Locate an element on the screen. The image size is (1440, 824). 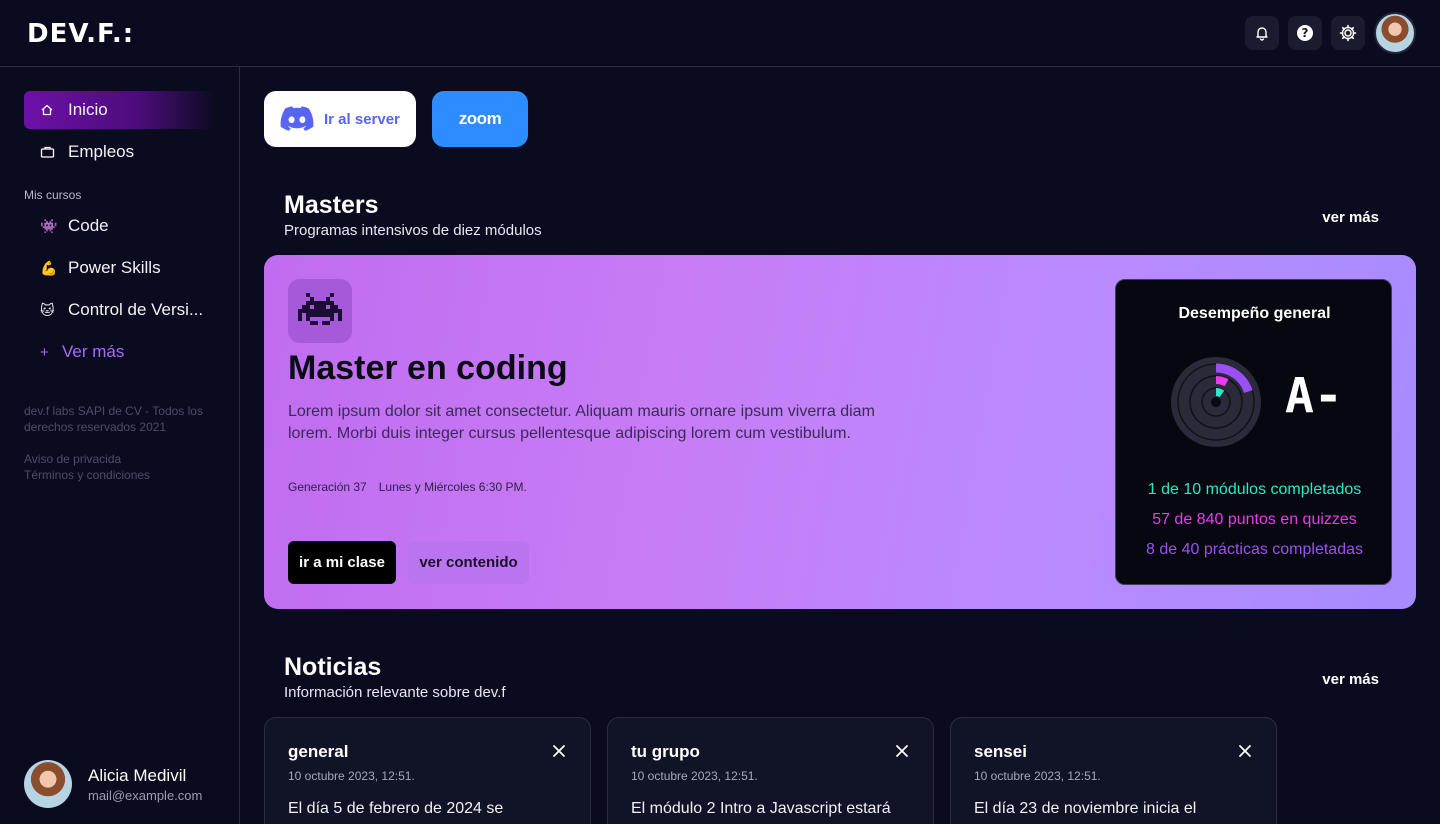
sidebar-course-power-skills: 💪 Power Skills is located at coordinates (120, 268).